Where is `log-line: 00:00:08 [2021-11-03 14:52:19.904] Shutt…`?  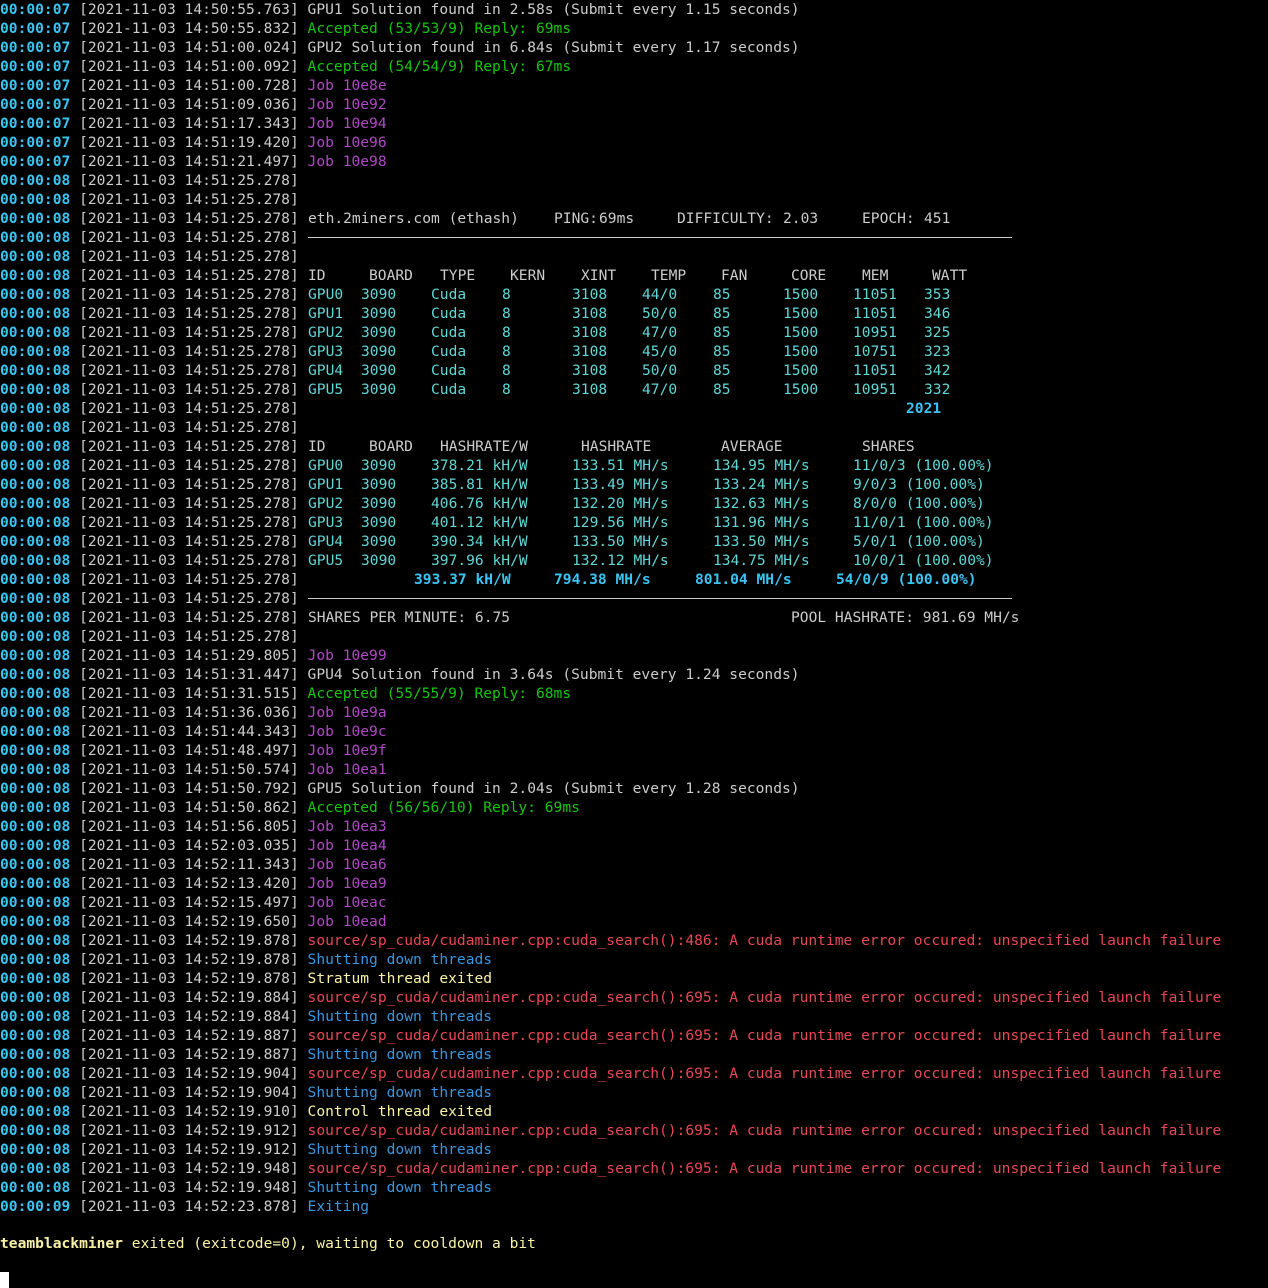
log-line: 00:00:08 [2021-11-03 14:52:19.904] Shutt… is located at coordinates (634, 1092).